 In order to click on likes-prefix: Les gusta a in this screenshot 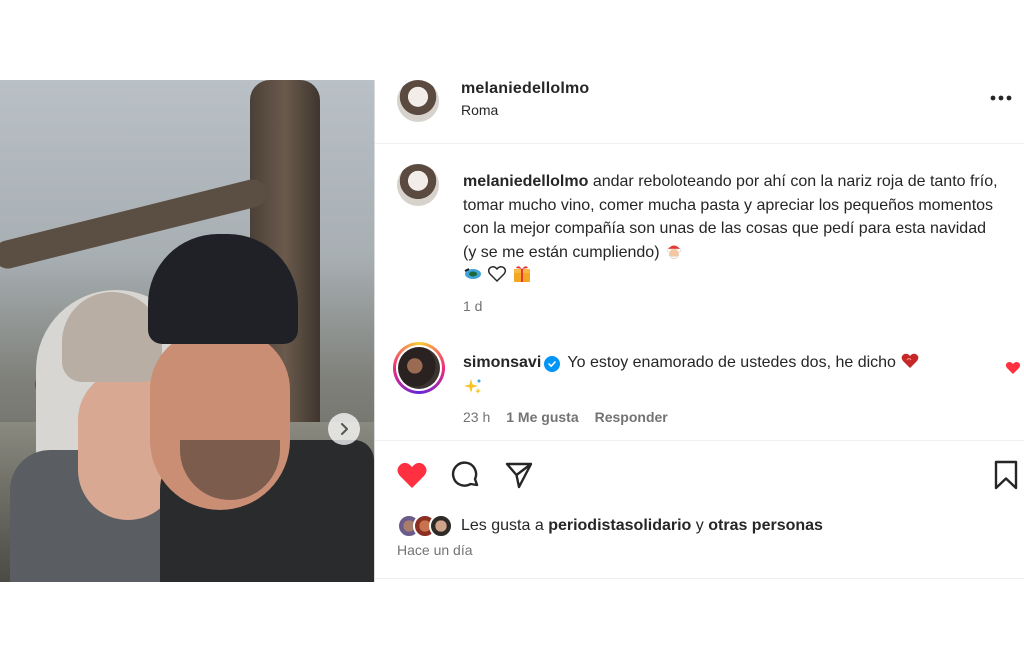, I will do `click(502, 525)`.